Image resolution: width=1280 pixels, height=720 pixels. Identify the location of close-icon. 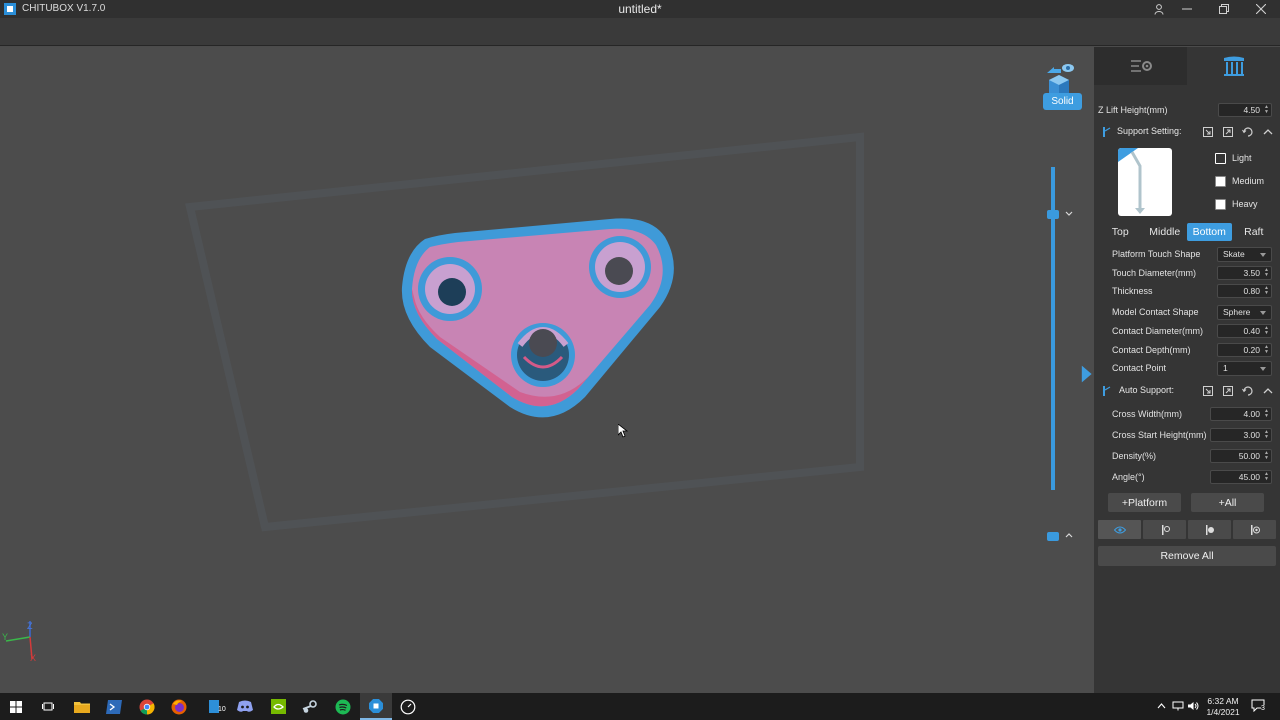
(1261, 9).